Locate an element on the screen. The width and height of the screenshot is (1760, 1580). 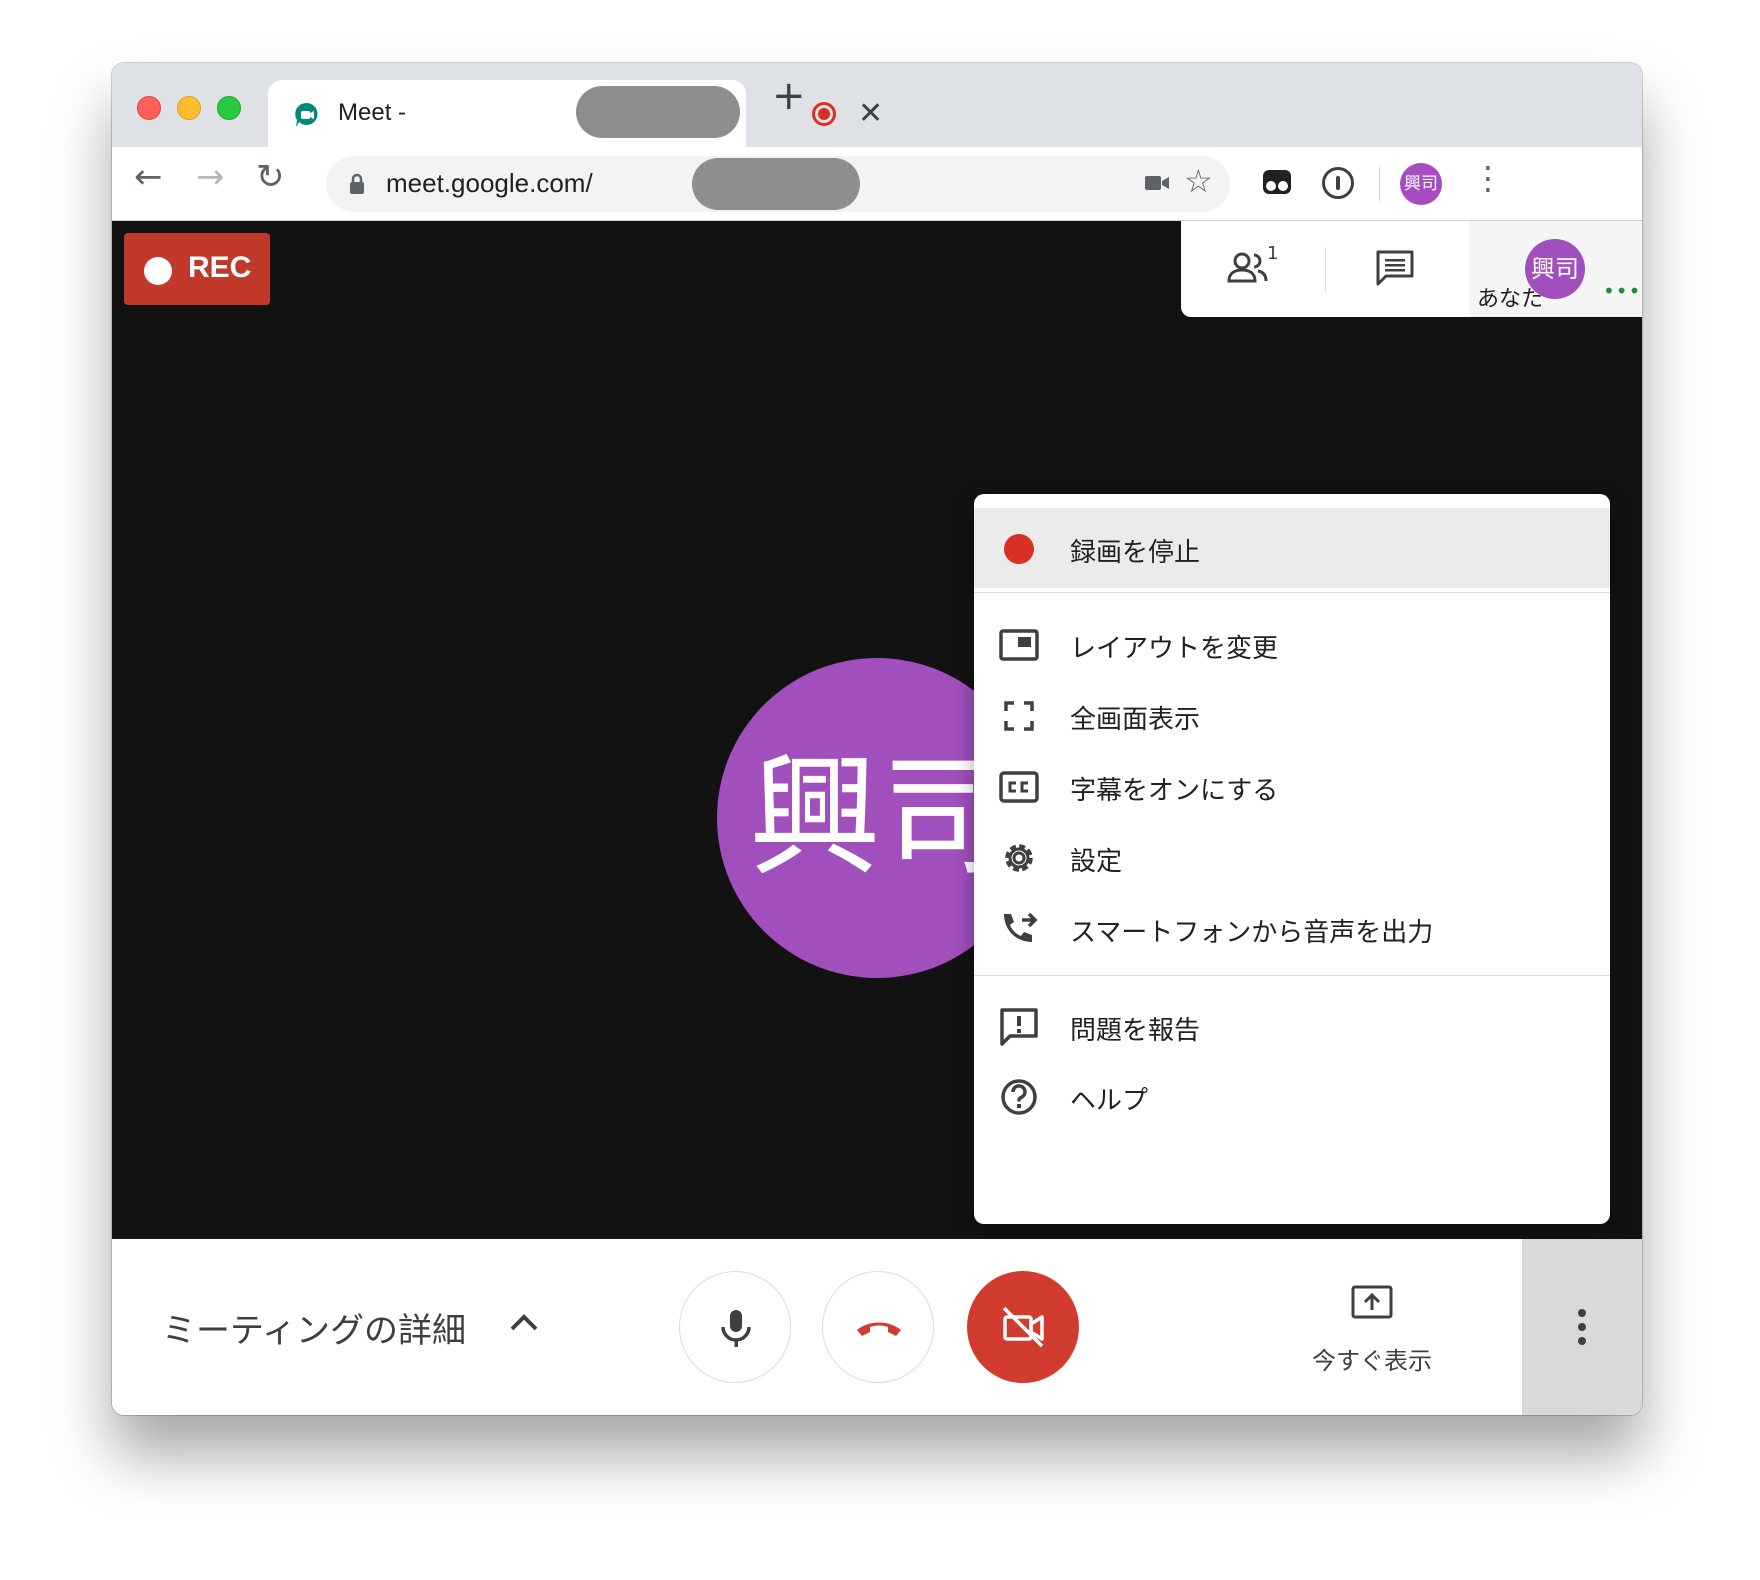
new-tab-button: + is located at coordinates (789, 96).